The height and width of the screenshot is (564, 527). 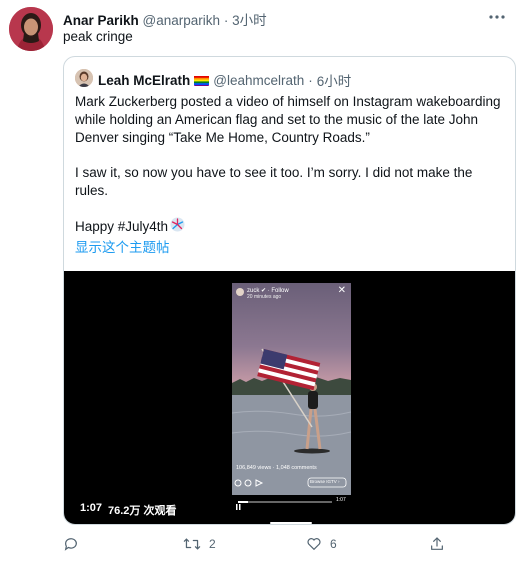 What do you see at coordinates (91, 508) in the screenshot?
I see `video-duration: 1:07` at bounding box center [91, 508].